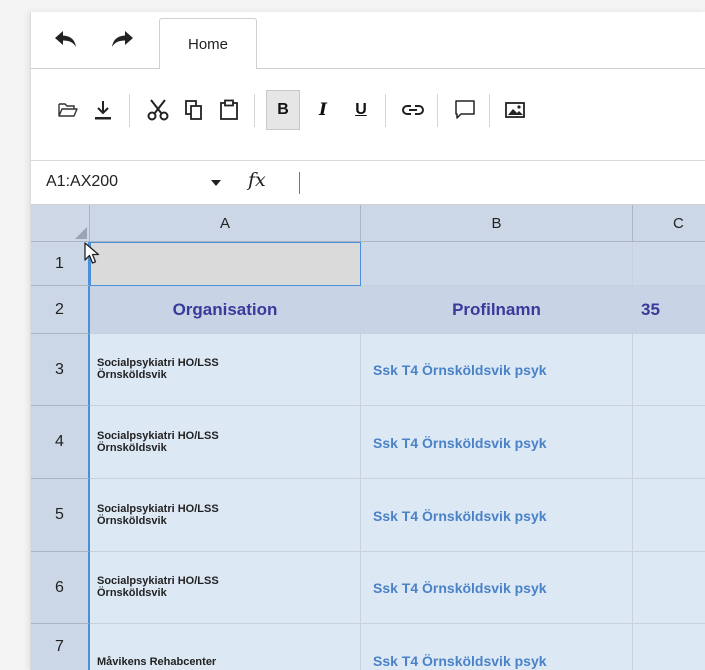 Image resolution: width=705 pixels, height=670 pixels. I want to click on image-button, so click(515, 110).